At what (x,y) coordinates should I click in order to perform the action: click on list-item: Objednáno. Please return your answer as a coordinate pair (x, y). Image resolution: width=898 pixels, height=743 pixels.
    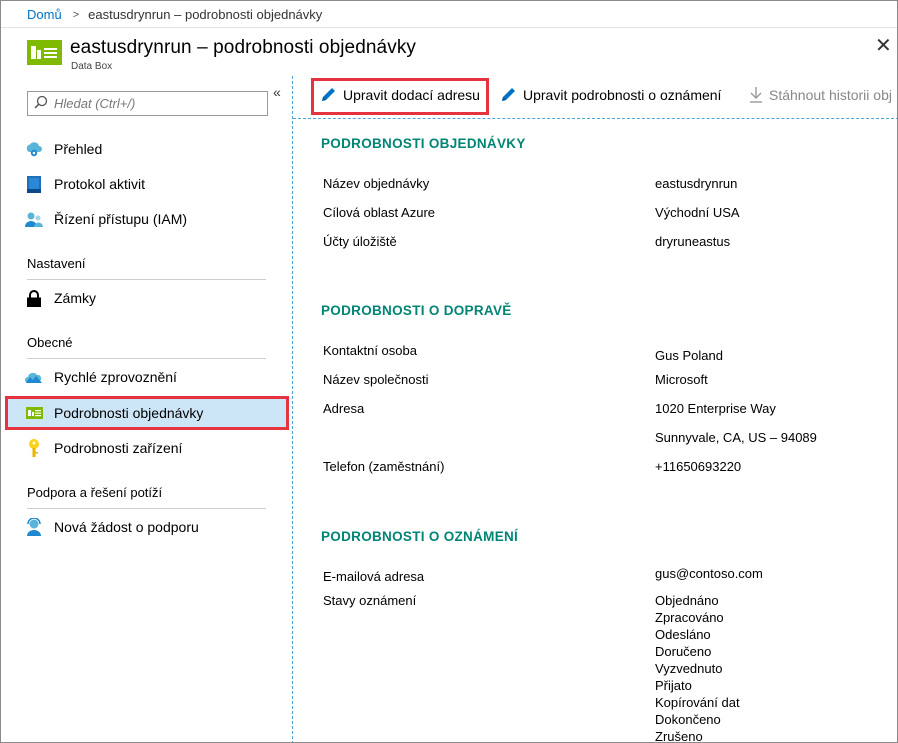
    Looking at the image, I should click on (687, 600).